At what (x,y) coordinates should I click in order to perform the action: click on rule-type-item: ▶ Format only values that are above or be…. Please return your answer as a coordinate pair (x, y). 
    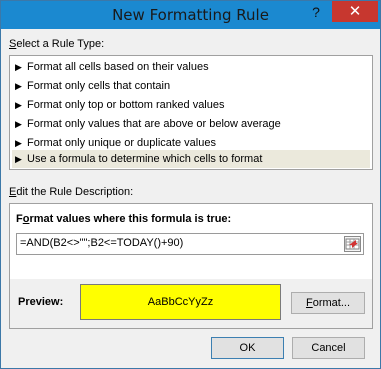
    Looking at the image, I should click on (191, 124).